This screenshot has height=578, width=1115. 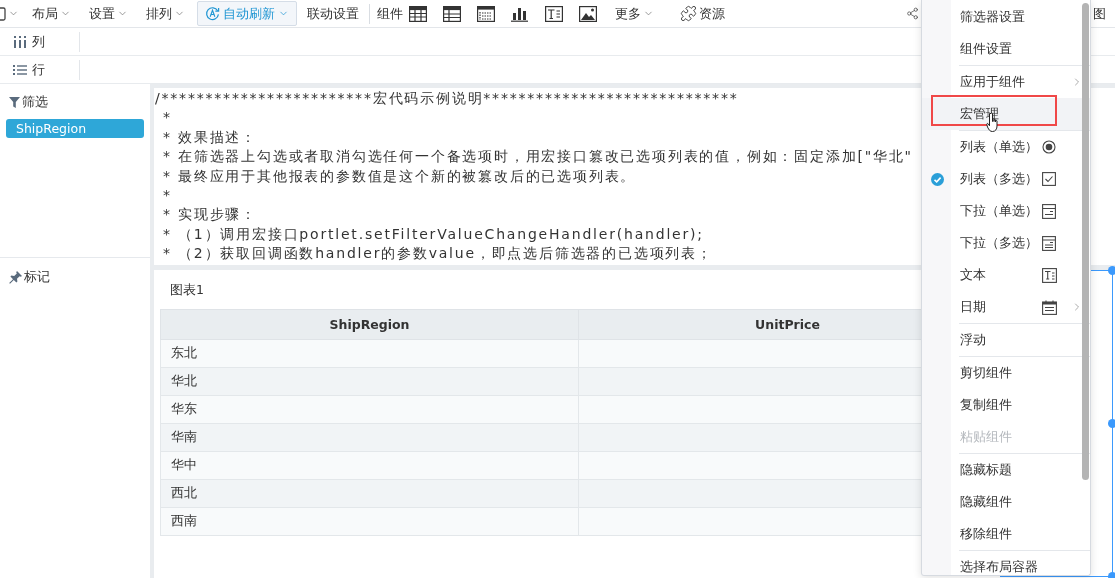 I want to click on puzzle-icon, so click(x=688, y=13).